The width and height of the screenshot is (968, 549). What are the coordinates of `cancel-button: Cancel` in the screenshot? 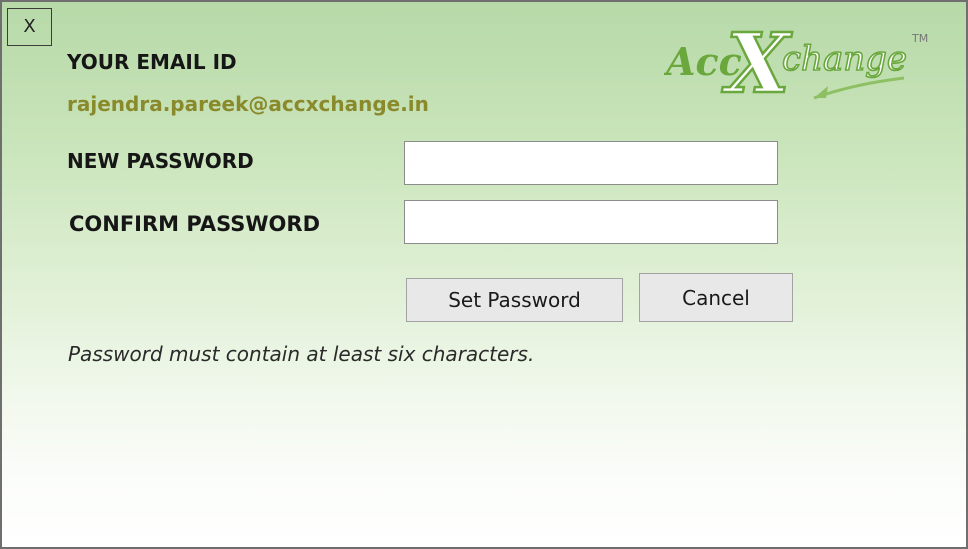 It's located at (716, 297).